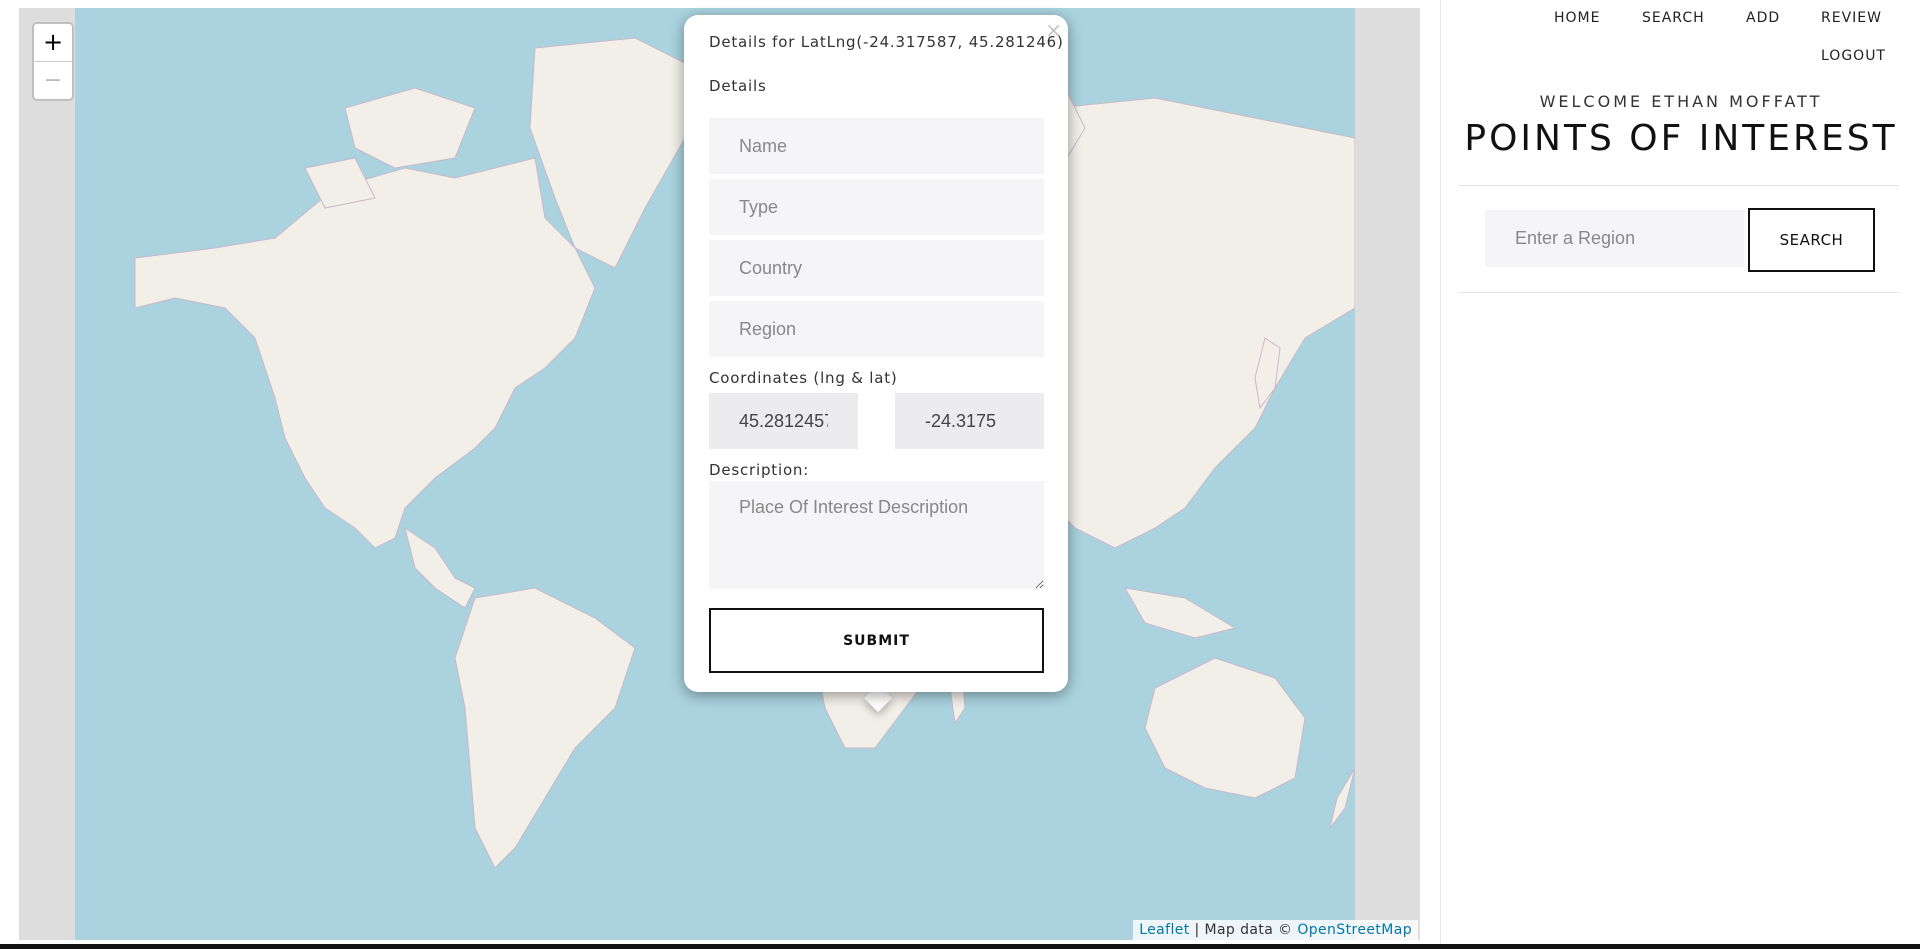 The width and height of the screenshot is (1920, 949). I want to click on details-label: Details, so click(738, 86).